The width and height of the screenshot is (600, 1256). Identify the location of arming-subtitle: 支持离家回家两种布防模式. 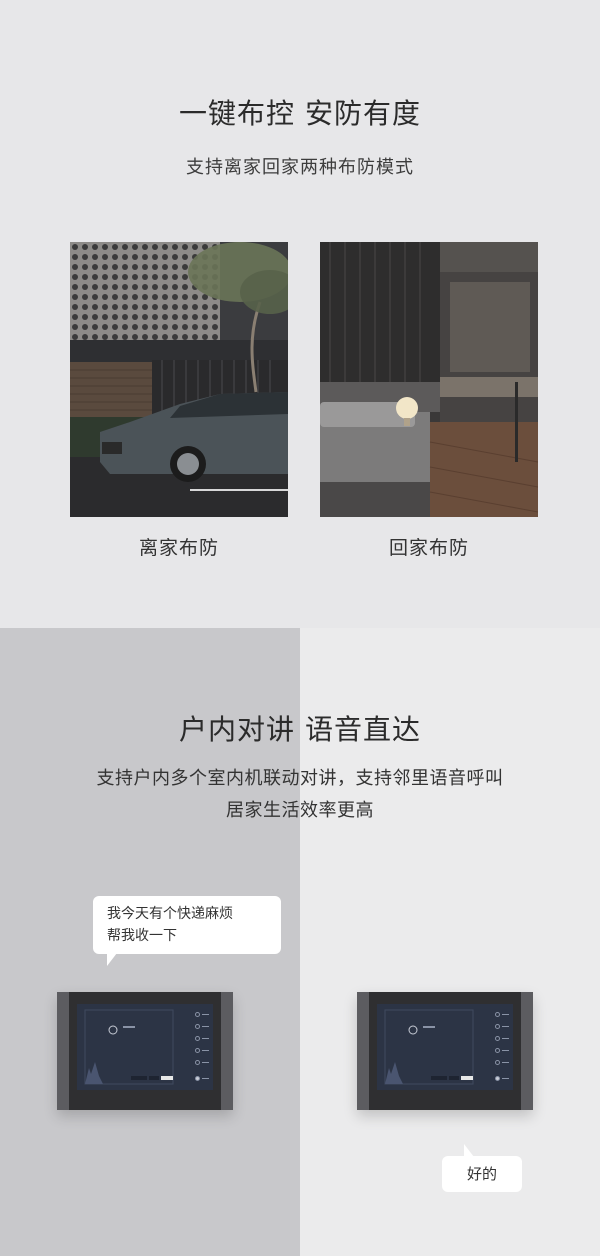
(300, 167).